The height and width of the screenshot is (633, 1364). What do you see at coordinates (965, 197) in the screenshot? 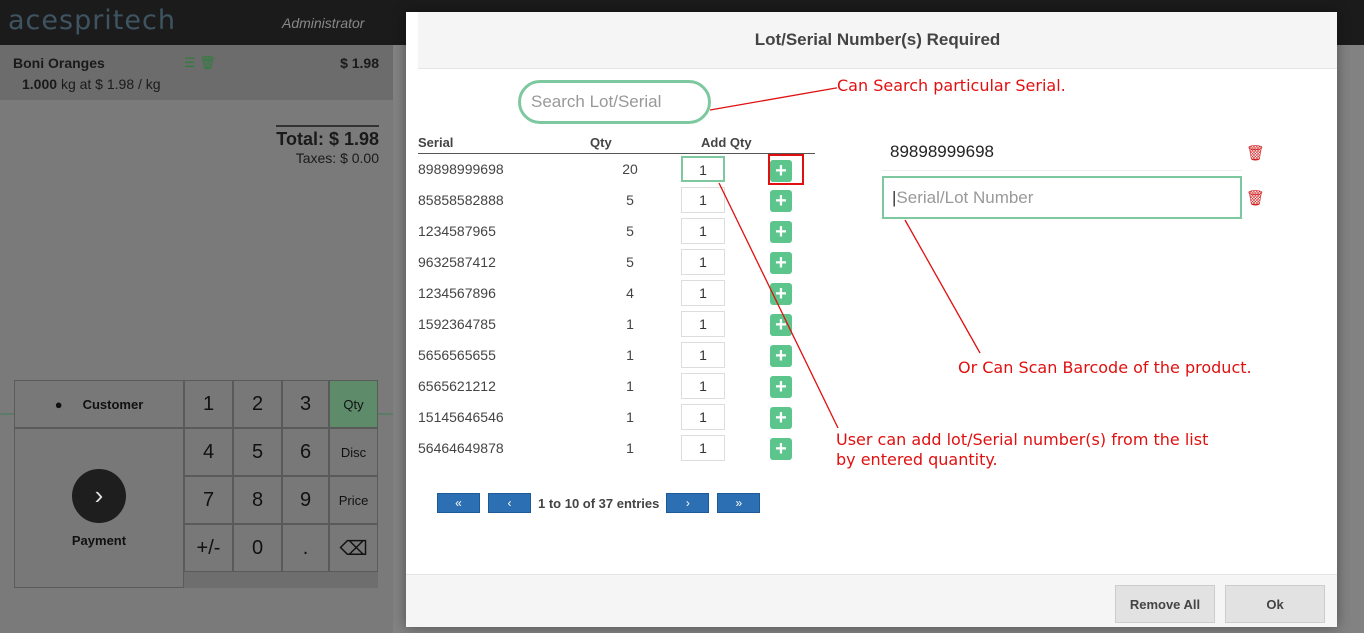
I see `serial-lot-placeholder: Serial/Lot Number` at bounding box center [965, 197].